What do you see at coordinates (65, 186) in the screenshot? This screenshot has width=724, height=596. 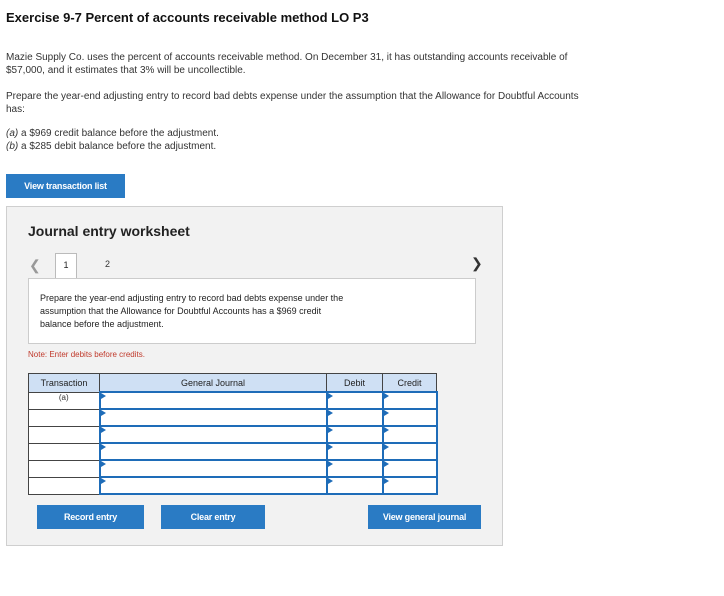 I see `view-transaction-list-button: View transaction list` at bounding box center [65, 186].